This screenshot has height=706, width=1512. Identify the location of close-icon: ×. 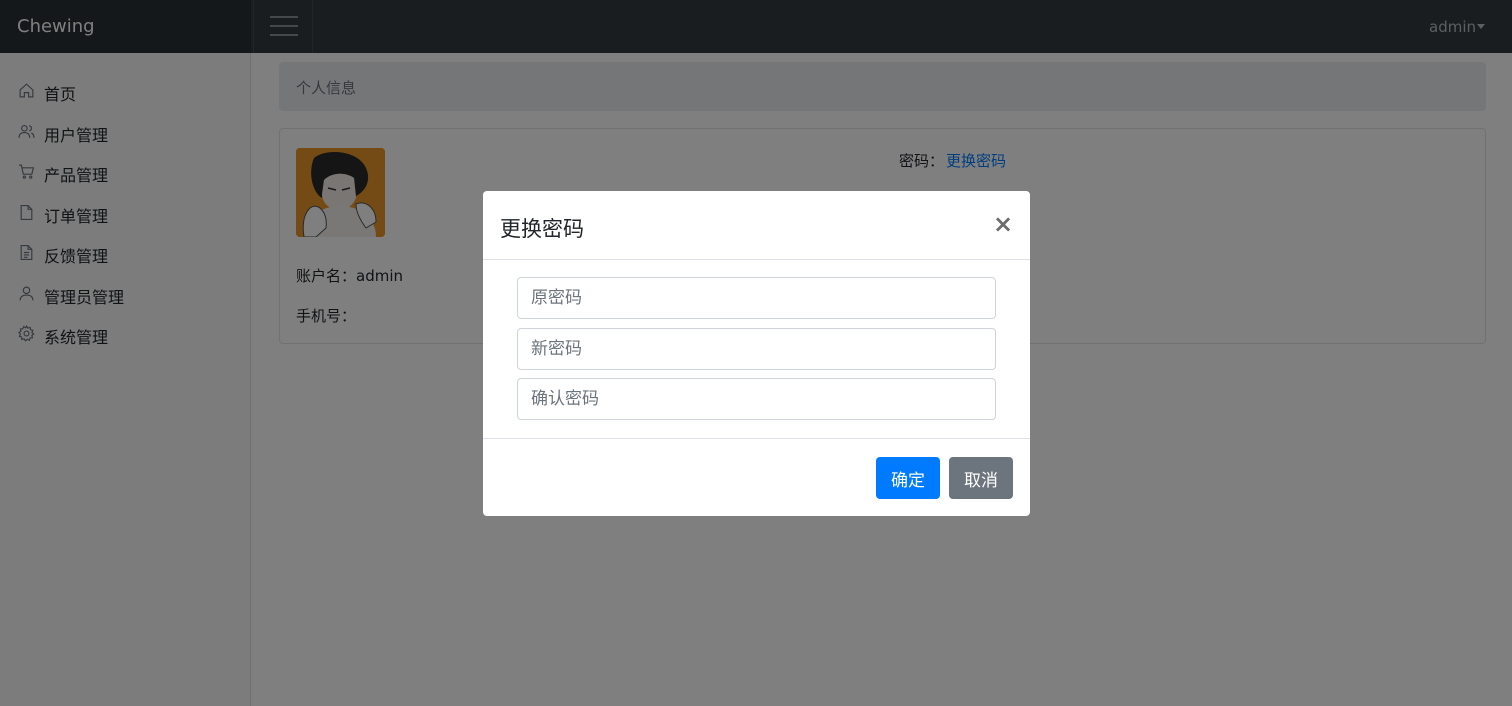
(1003, 224).